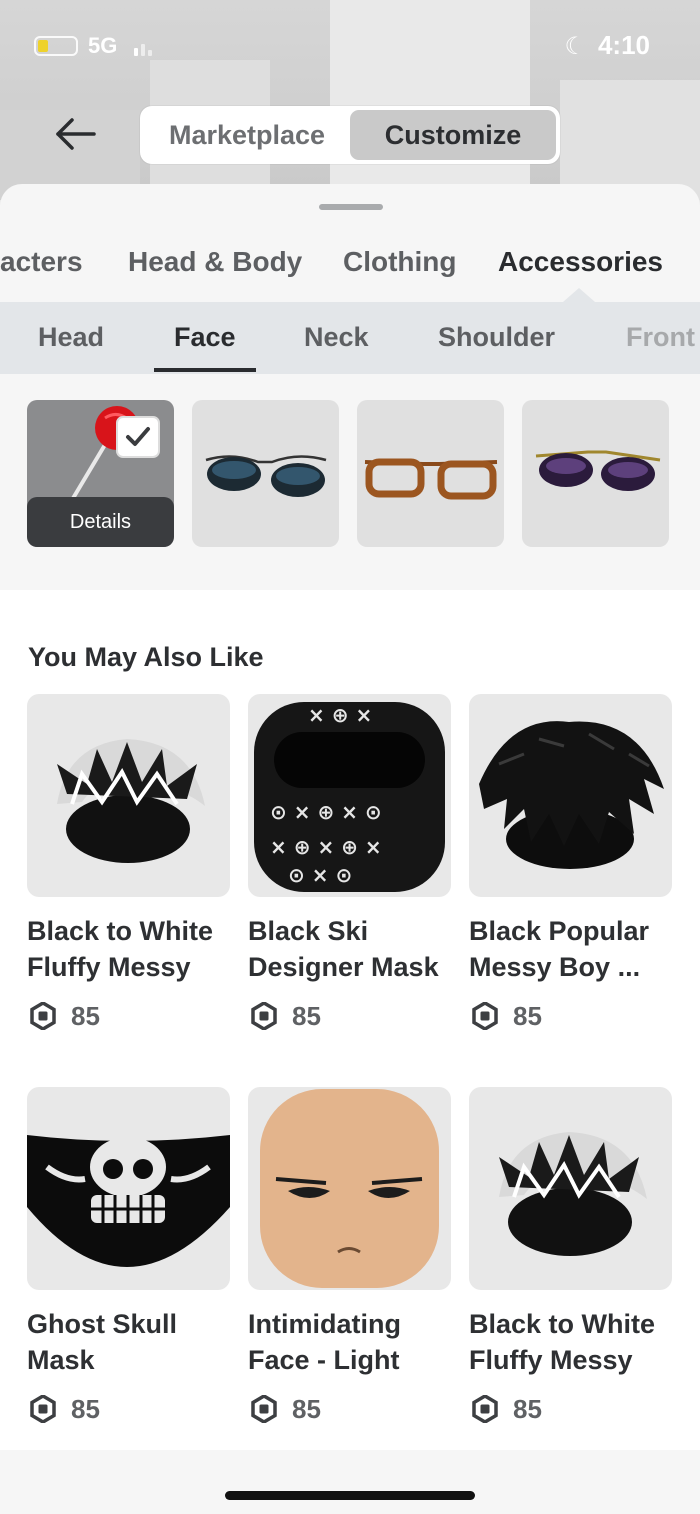 The width and height of the screenshot is (700, 1514). Describe the element at coordinates (336, 337) in the screenshot. I see `subtab-neck: Neck` at that location.